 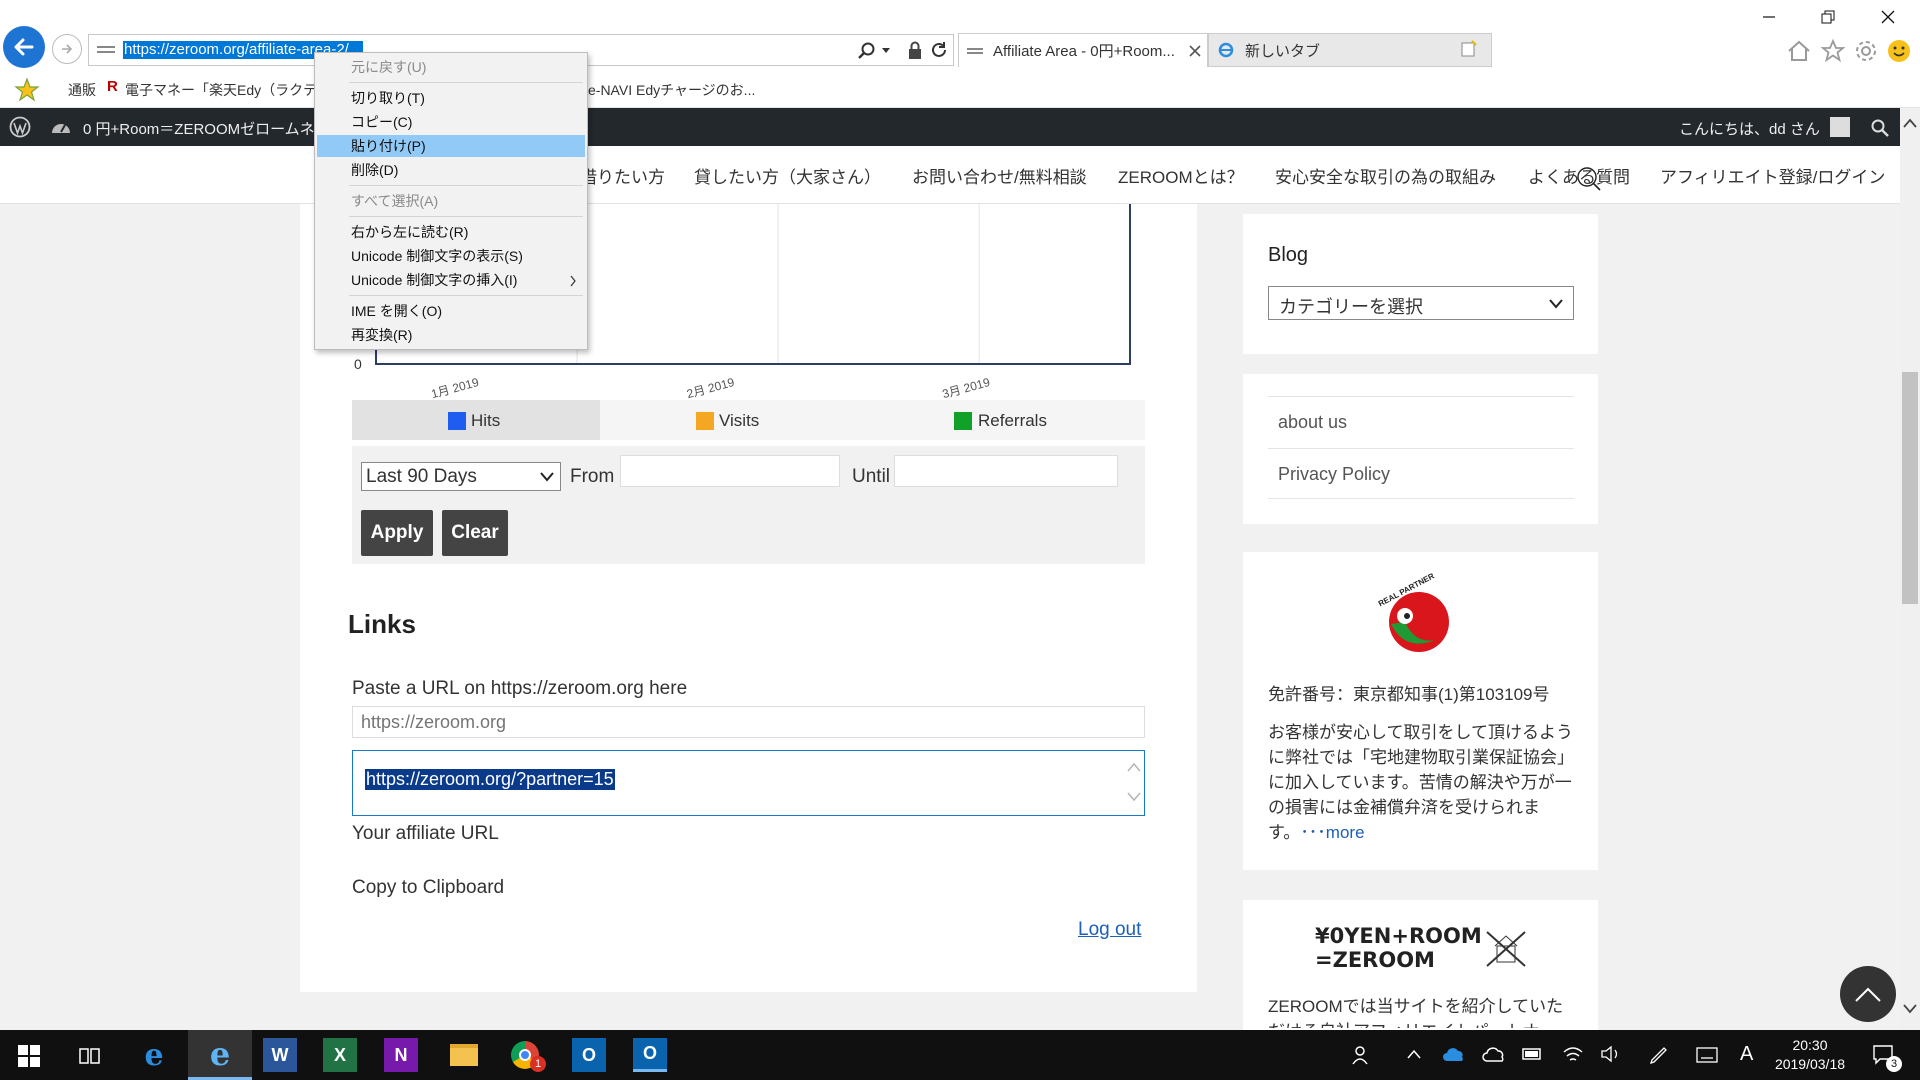 What do you see at coordinates (520, 688) in the screenshot?
I see `paste-url-label: Paste a URL on https://zeroom.org here` at bounding box center [520, 688].